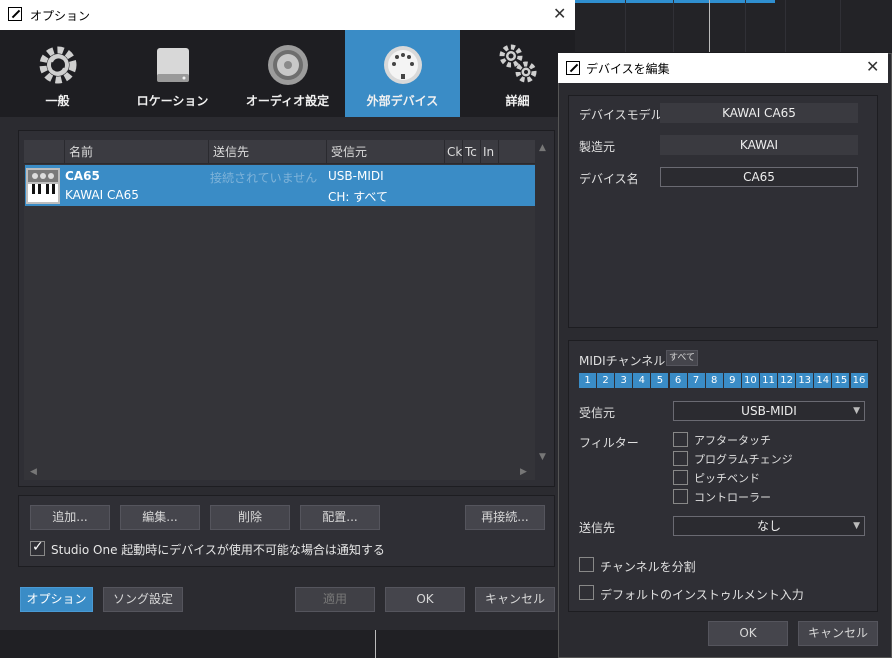 This screenshot has height=658, width=892. Describe the element at coordinates (732, 497) in the screenshot. I see `filter-controller-label: コントローラー` at that location.